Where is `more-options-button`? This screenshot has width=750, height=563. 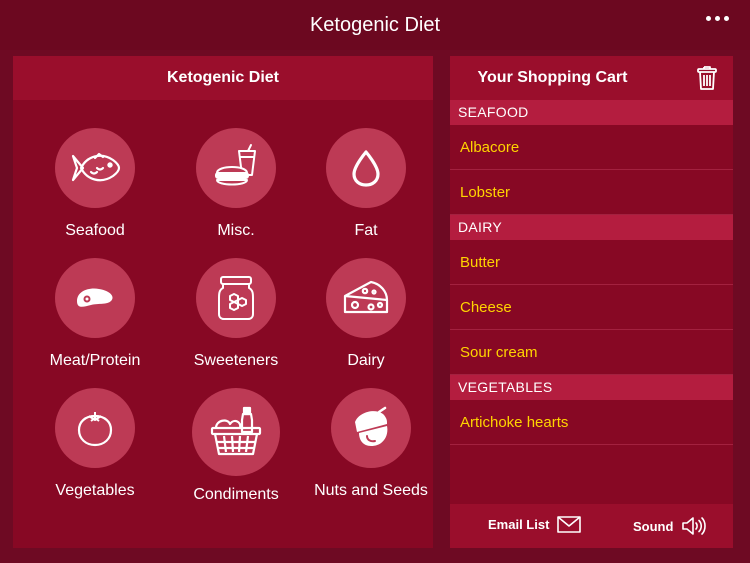
more-options-button is located at coordinates (717, 18).